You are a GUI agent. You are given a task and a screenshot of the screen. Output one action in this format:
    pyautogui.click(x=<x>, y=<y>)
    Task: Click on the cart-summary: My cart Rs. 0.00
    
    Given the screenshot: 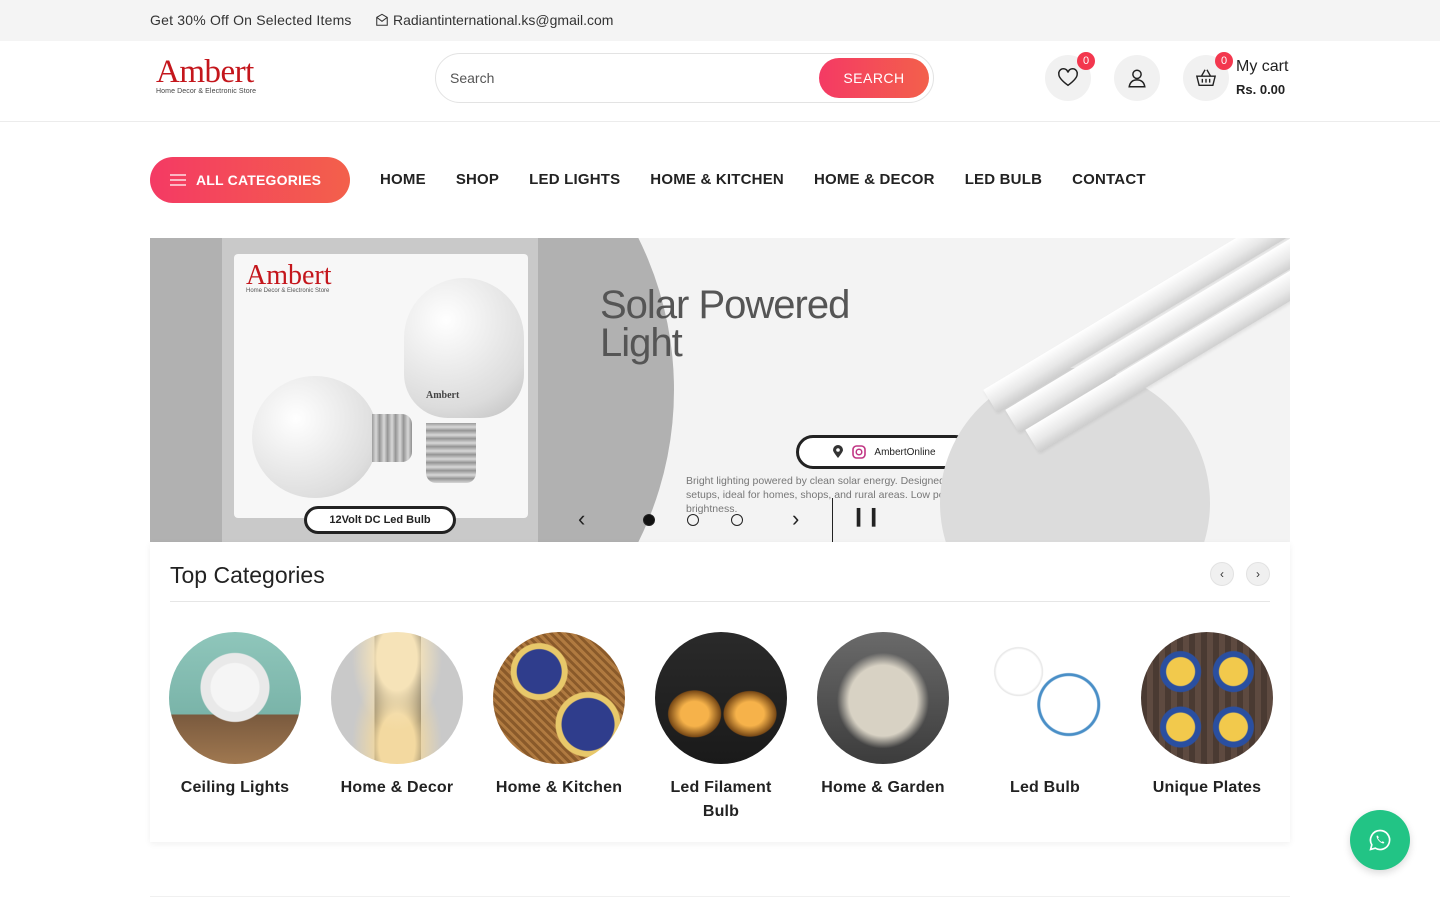 What is the action you would take?
    pyautogui.click(x=1262, y=77)
    